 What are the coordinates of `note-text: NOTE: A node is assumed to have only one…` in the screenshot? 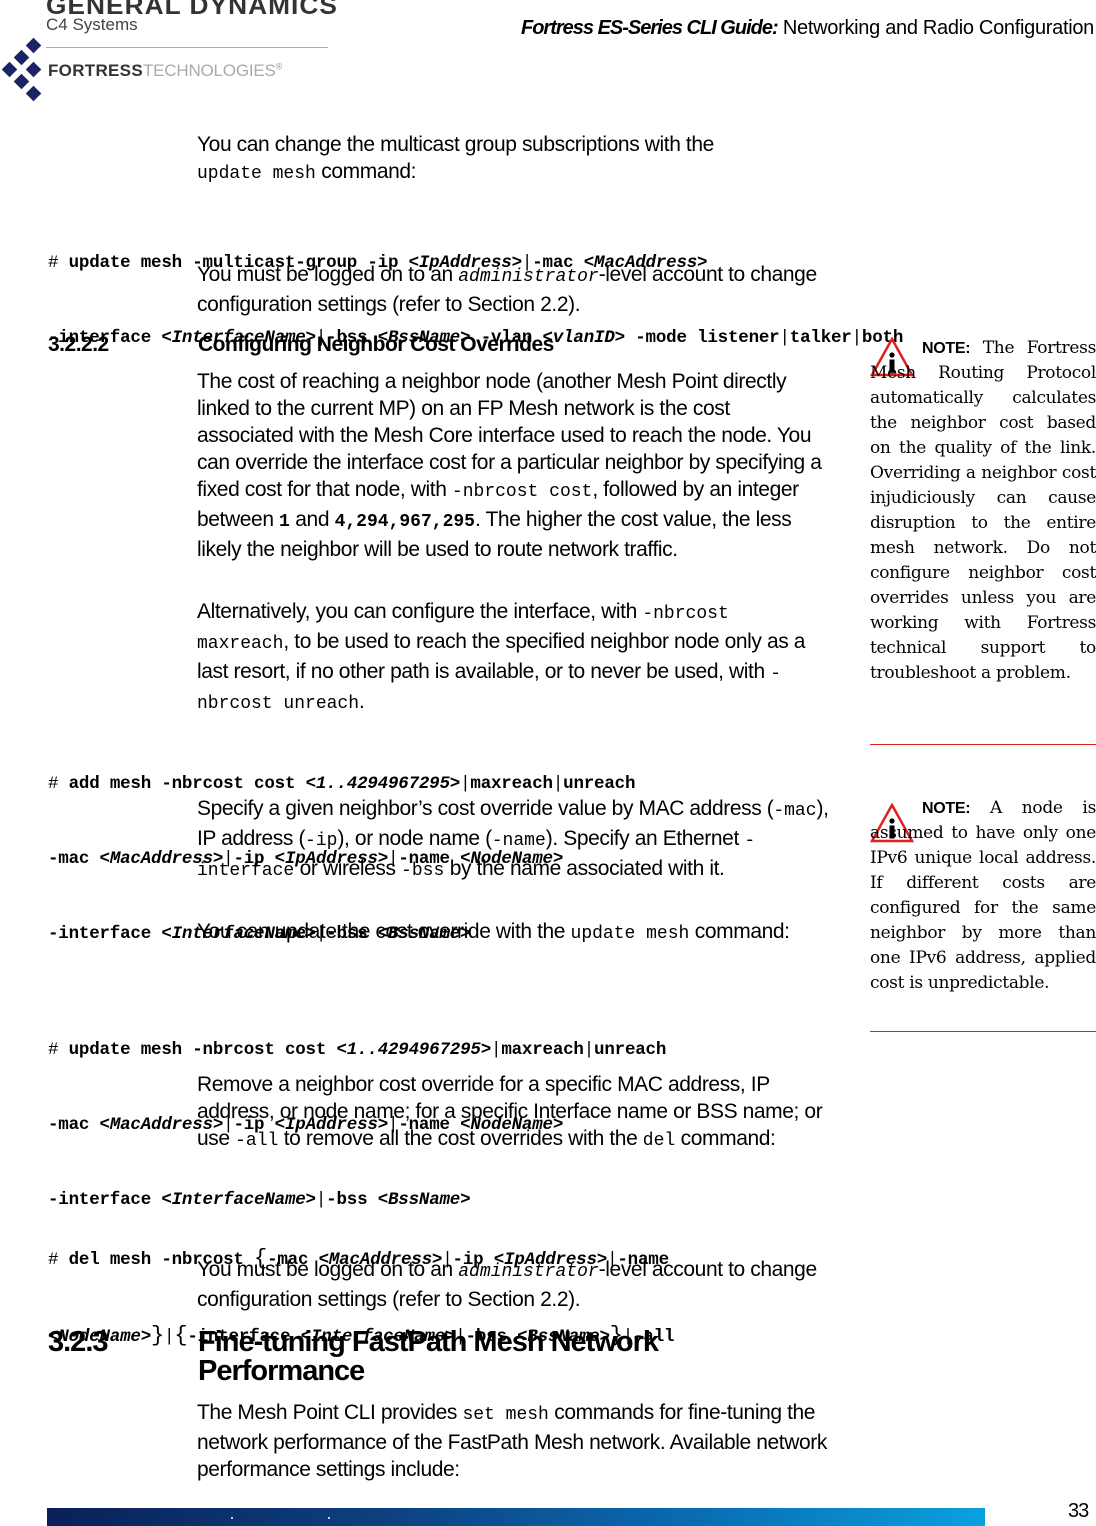 It's located at (983, 895).